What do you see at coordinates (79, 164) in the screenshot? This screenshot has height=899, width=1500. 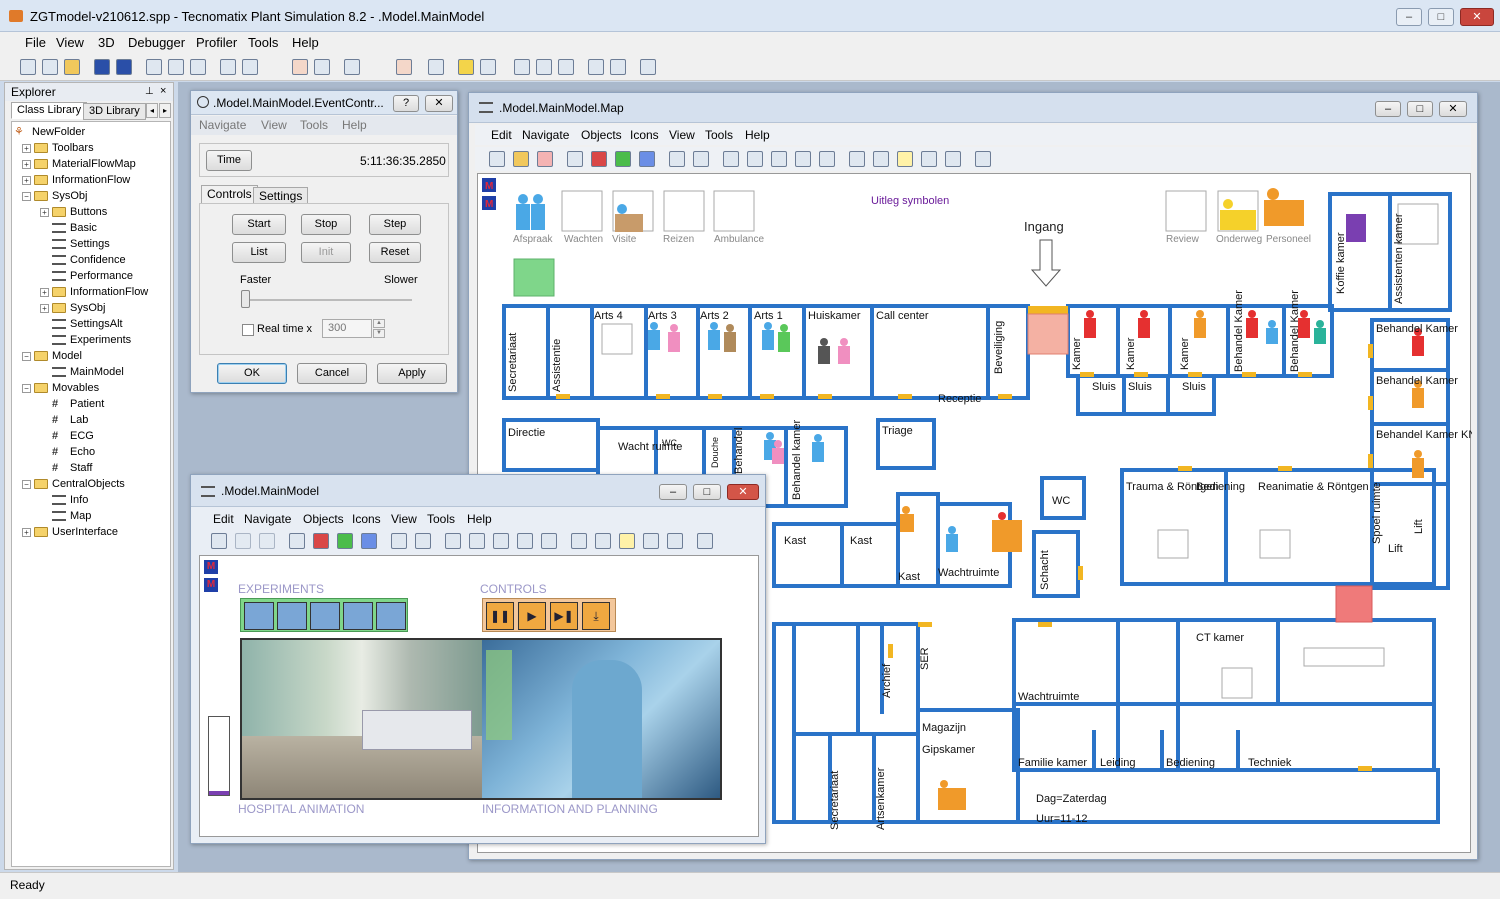 I see `tree-node: + MaterialFlowMap` at bounding box center [79, 164].